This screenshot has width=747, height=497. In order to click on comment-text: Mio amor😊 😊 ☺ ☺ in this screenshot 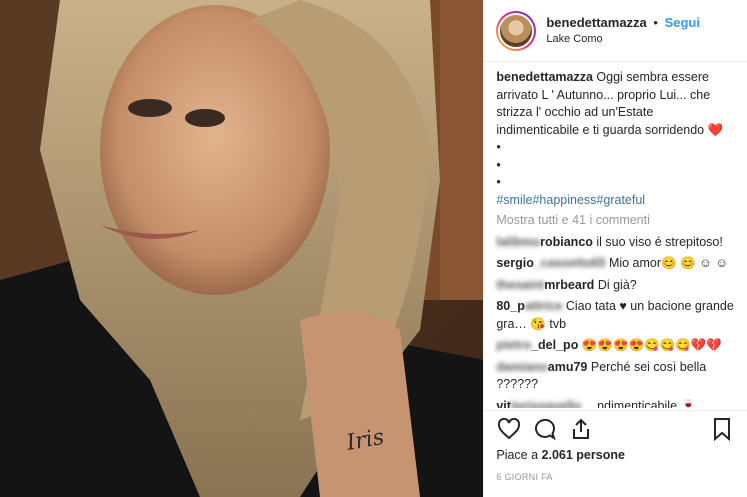, I will do `click(668, 263)`.